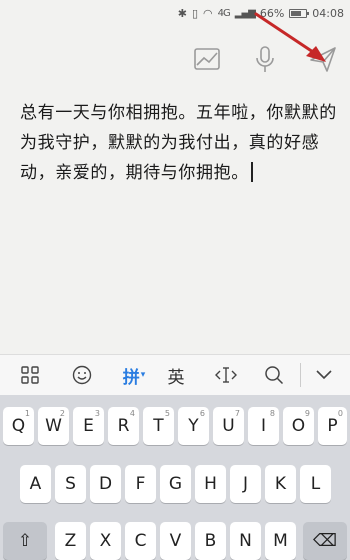  Describe the element at coordinates (176, 377) in the screenshot. I see `english-label: 英` at that location.